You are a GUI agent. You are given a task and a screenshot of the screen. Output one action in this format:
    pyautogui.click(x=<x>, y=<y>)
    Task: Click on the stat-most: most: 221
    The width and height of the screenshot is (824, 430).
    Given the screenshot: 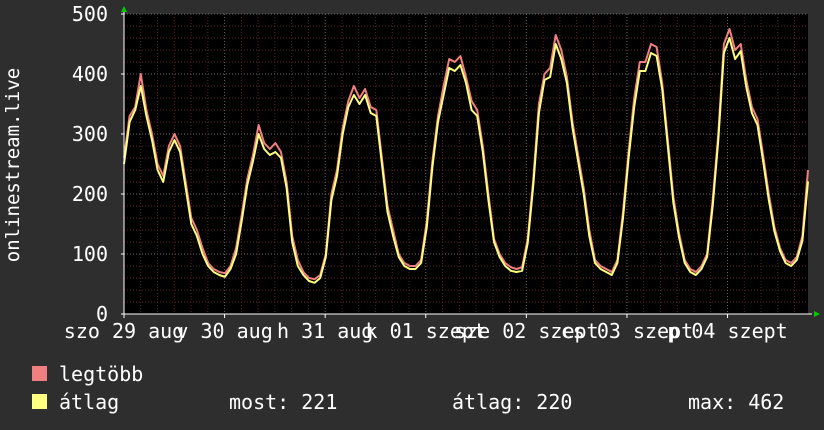 What is the action you would take?
    pyautogui.click(x=283, y=402)
    